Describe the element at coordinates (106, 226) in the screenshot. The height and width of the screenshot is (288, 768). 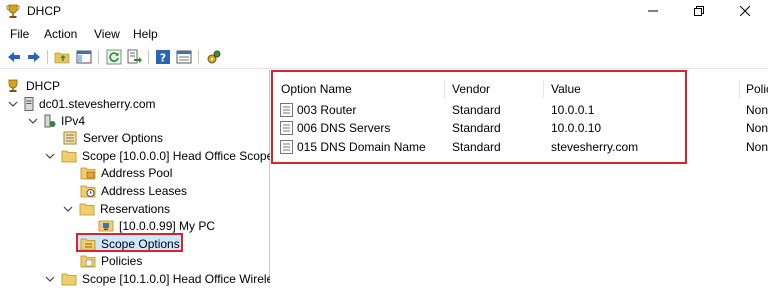
I see `reservation-computer-icon` at that location.